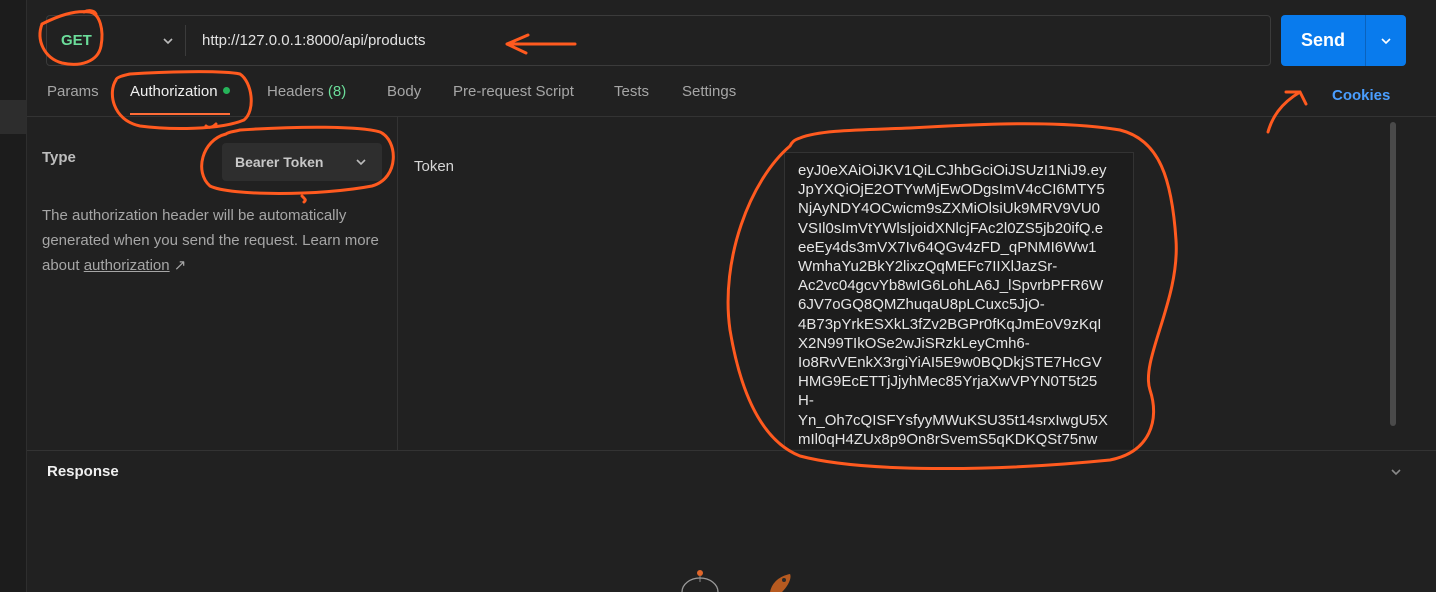 Image resolution: width=1436 pixels, height=592 pixels. Describe the element at coordinates (947, 247) in the screenshot. I see `token-line: eeEy4ds3mVX7Iv64QGv4zFD_qPNMI6Ww1` at that location.